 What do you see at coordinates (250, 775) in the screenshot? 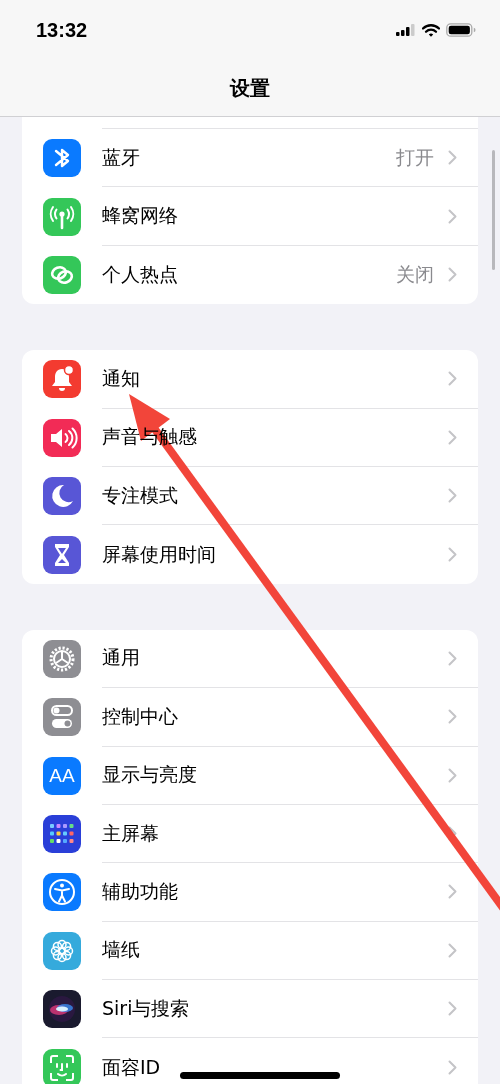
I see `settings-row: AA 显示与亮度` at bounding box center [250, 775].